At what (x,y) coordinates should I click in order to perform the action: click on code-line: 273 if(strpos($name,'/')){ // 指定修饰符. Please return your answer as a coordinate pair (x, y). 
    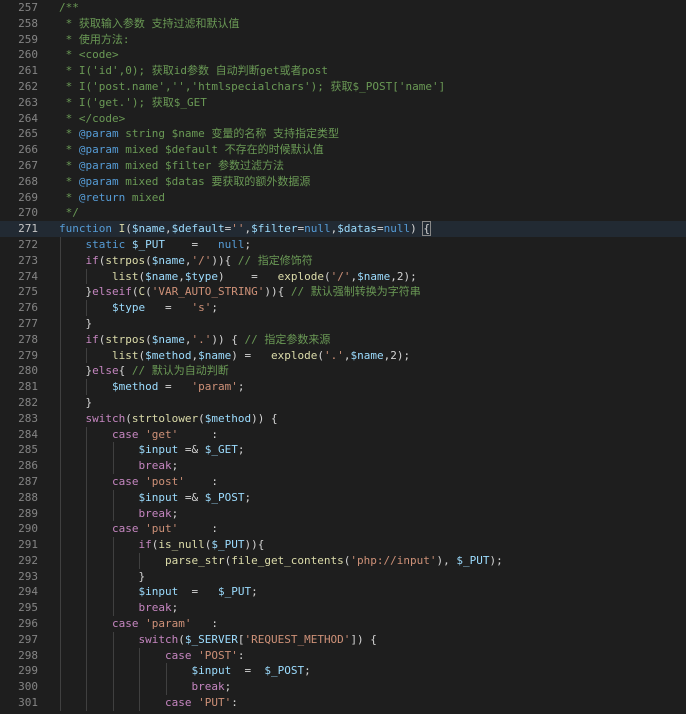
    Looking at the image, I should click on (343, 260).